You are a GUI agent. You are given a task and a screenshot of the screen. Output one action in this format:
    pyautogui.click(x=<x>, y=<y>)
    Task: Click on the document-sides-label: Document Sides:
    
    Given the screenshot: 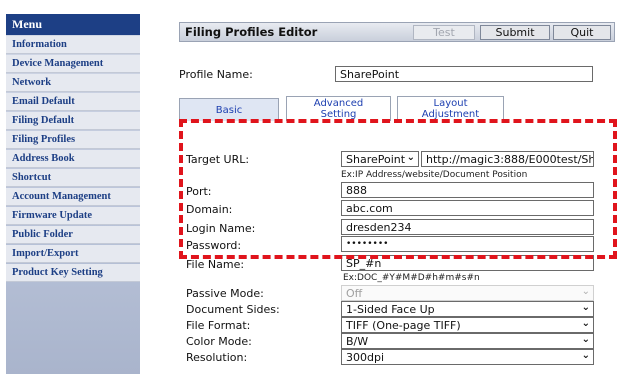 What is the action you would take?
    pyautogui.click(x=233, y=309)
    